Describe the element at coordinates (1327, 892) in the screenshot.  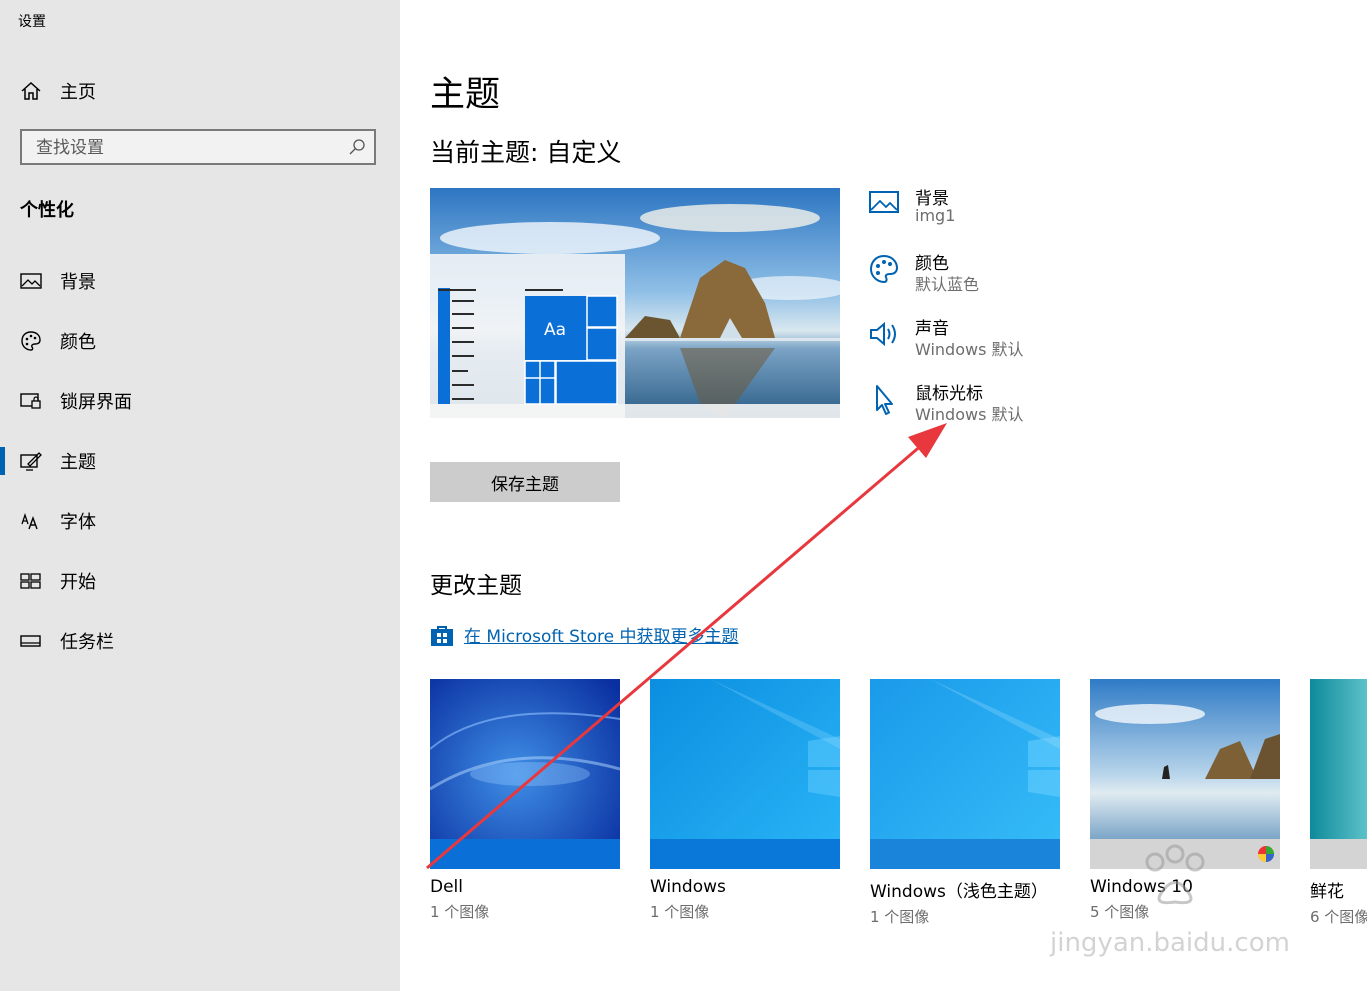
I see `theme-name: 鲜花` at that location.